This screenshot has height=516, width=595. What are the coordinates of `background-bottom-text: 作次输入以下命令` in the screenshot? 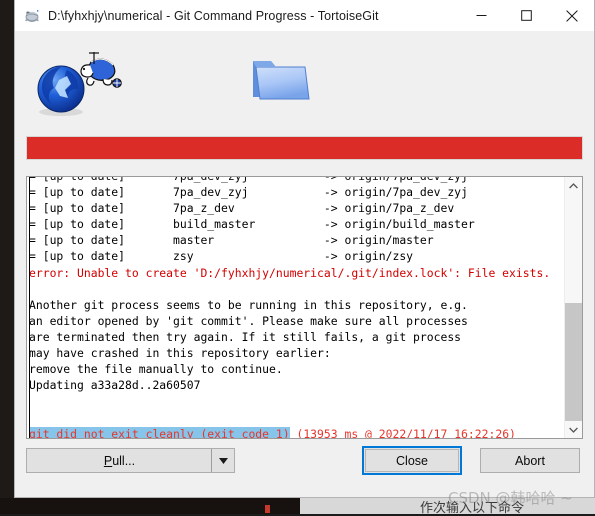 It's located at (472, 507).